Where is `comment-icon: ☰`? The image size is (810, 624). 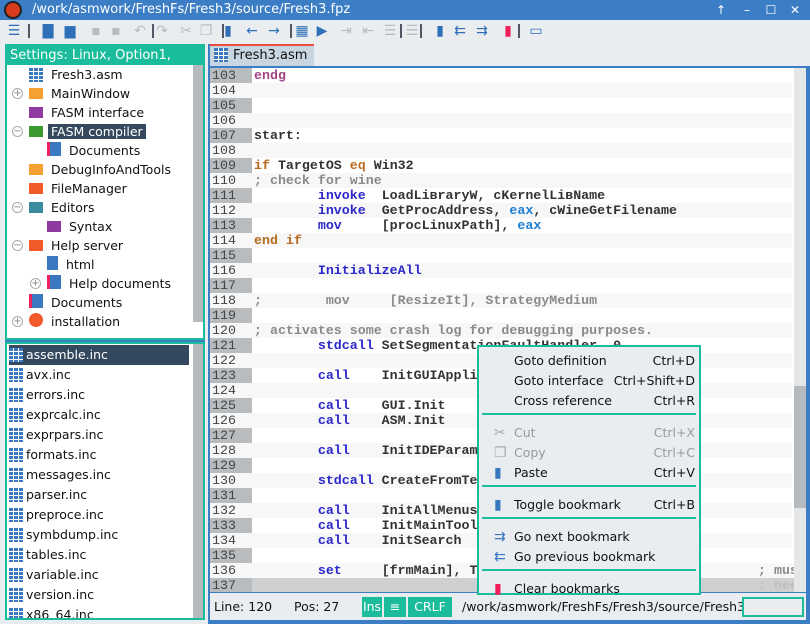
comment-icon: ☰ is located at coordinates (390, 31).